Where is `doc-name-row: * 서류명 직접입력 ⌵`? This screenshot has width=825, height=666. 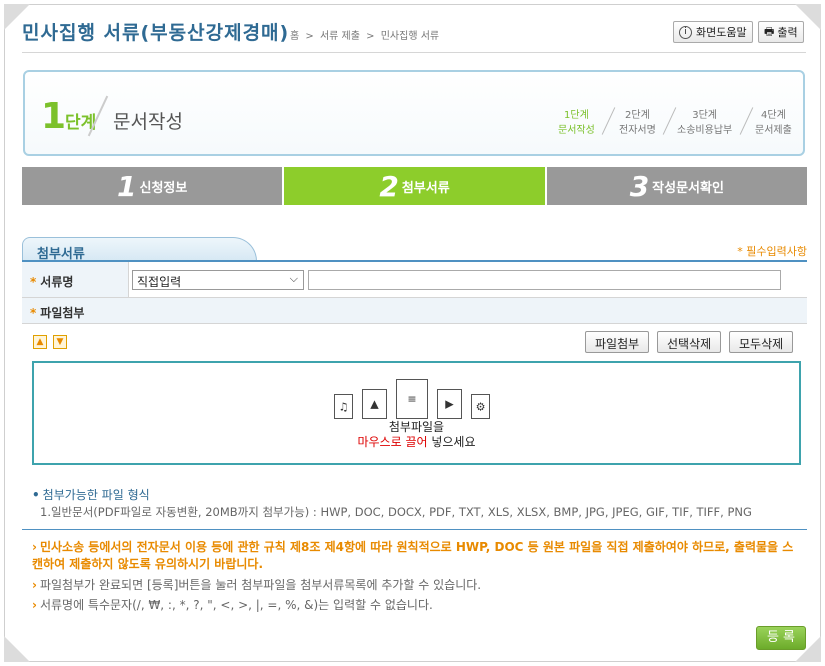 doc-name-row: * 서류명 직접입력 ⌵ is located at coordinates (414, 280).